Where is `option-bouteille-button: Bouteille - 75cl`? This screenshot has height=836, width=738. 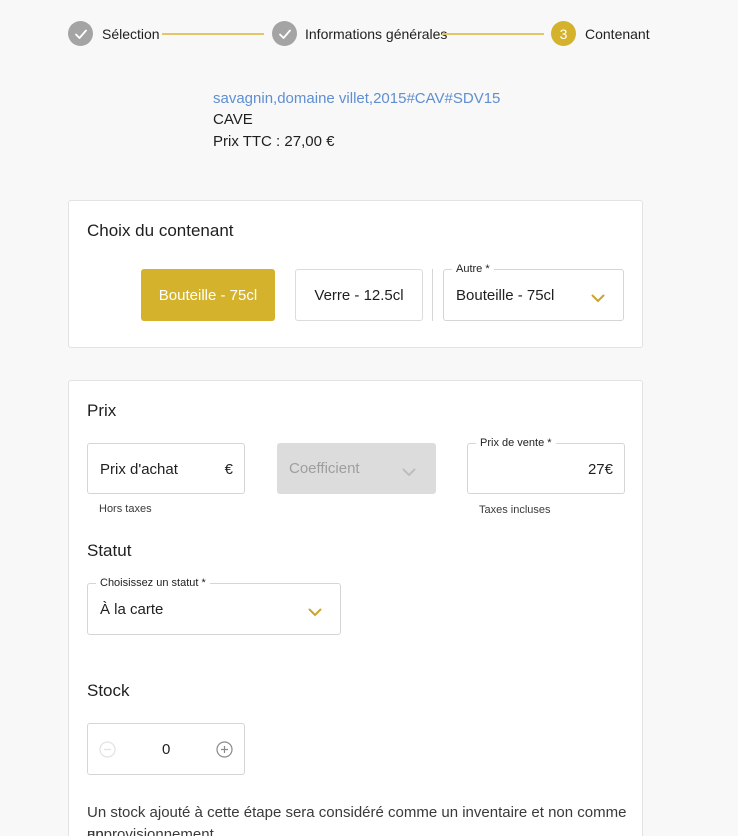 option-bouteille-button: Bouteille - 75cl is located at coordinates (208, 295).